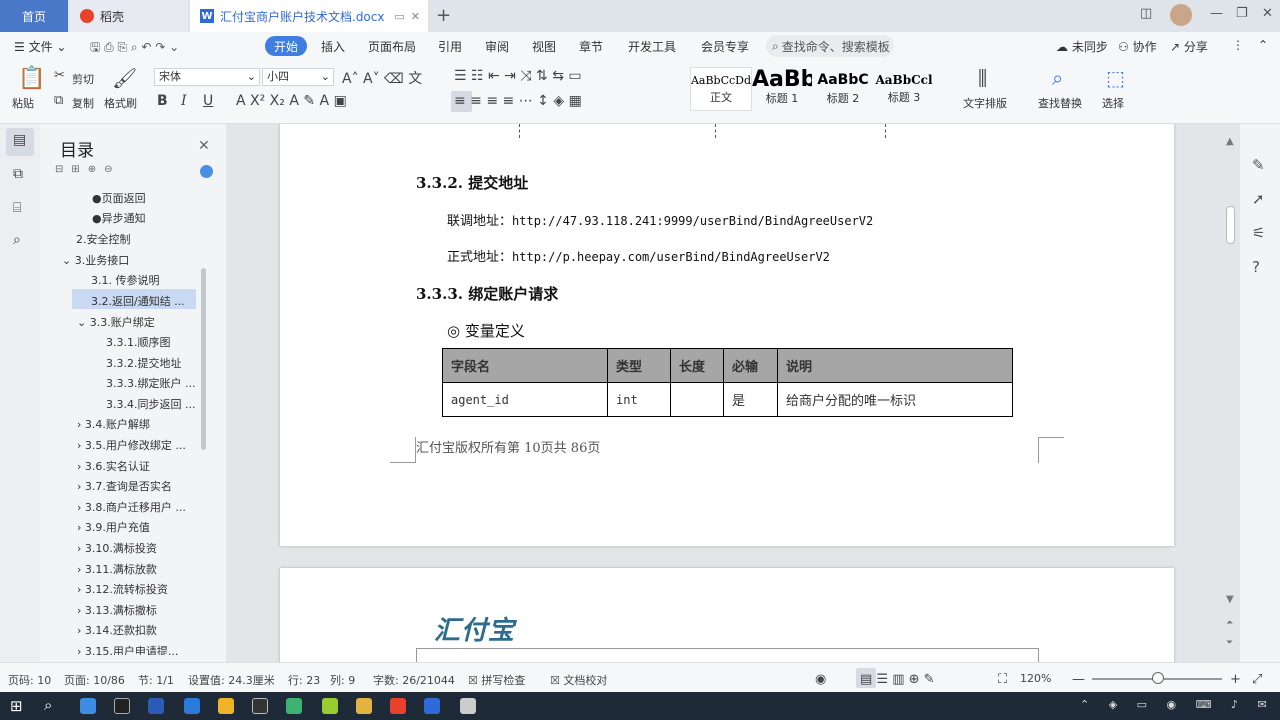 The image size is (1280, 720). I want to click on find-replace-icon: ⌕, so click(1057, 78).